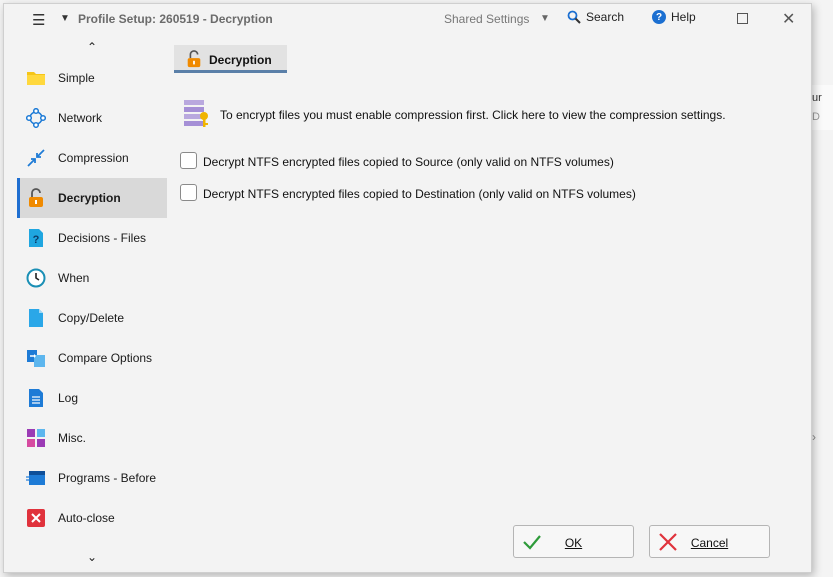  I want to click on compress-icon, so click(36, 158).